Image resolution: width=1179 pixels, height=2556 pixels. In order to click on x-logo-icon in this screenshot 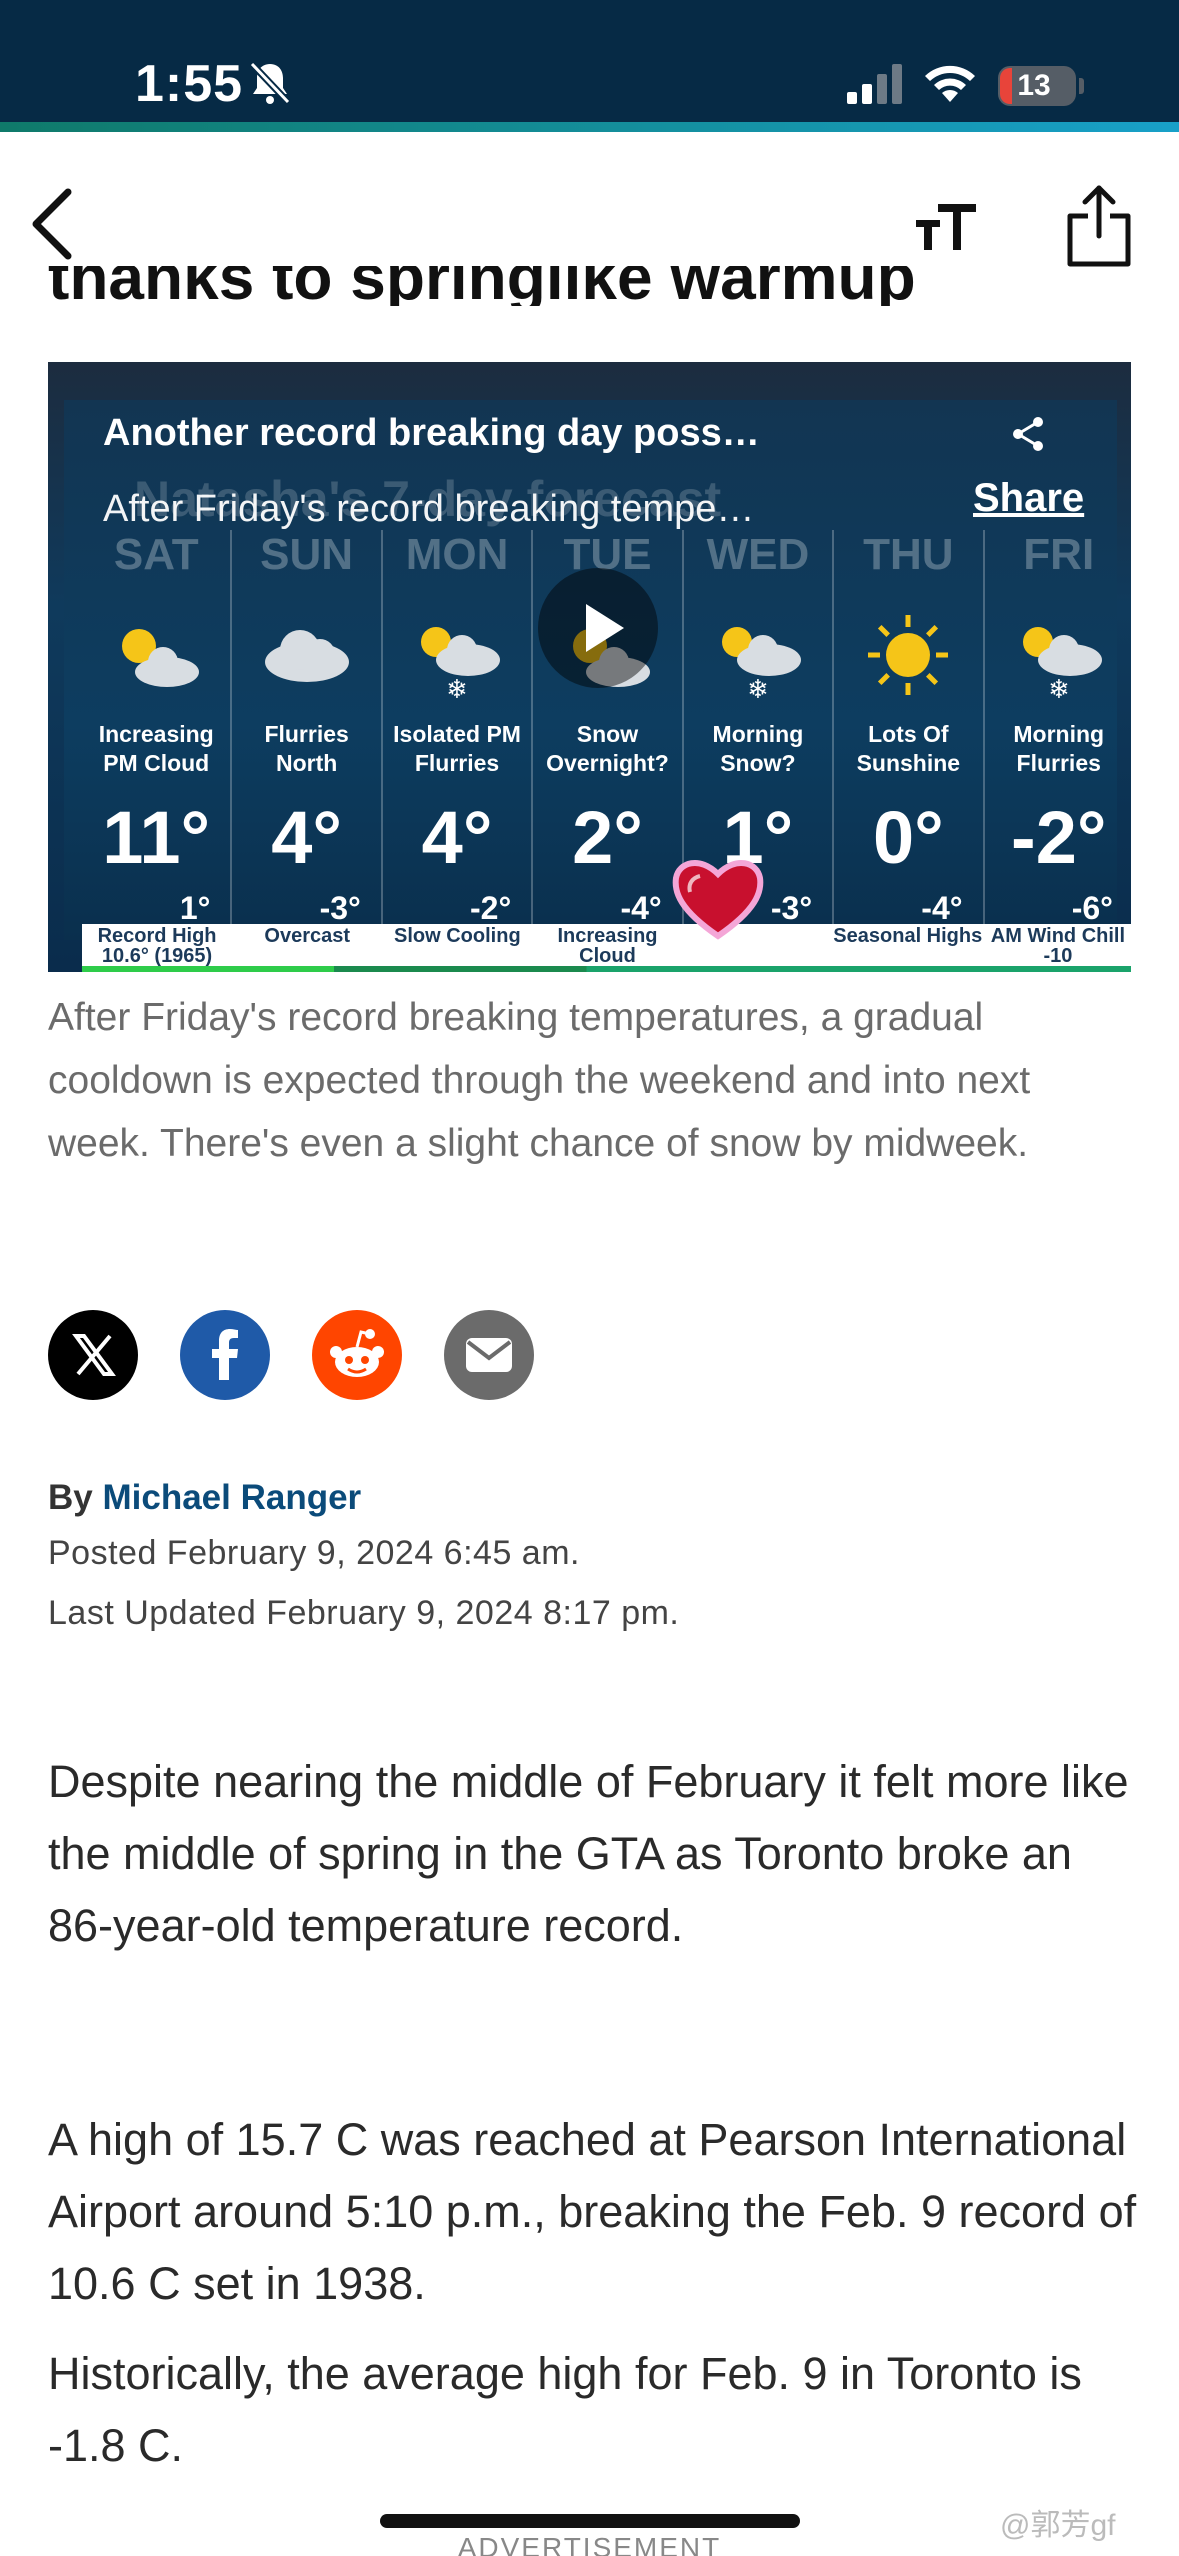, I will do `click(94, 1355)`.